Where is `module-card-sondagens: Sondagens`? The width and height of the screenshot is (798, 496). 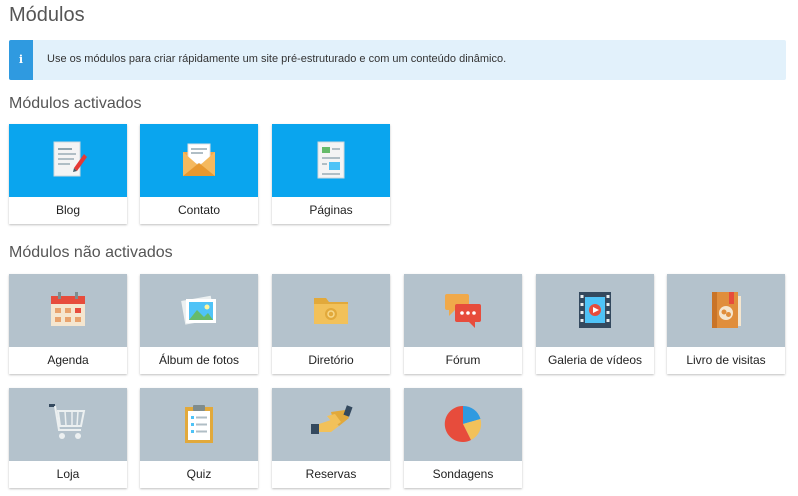 module-card-sondagens: Sondagens is located at coordinates (463, 438).